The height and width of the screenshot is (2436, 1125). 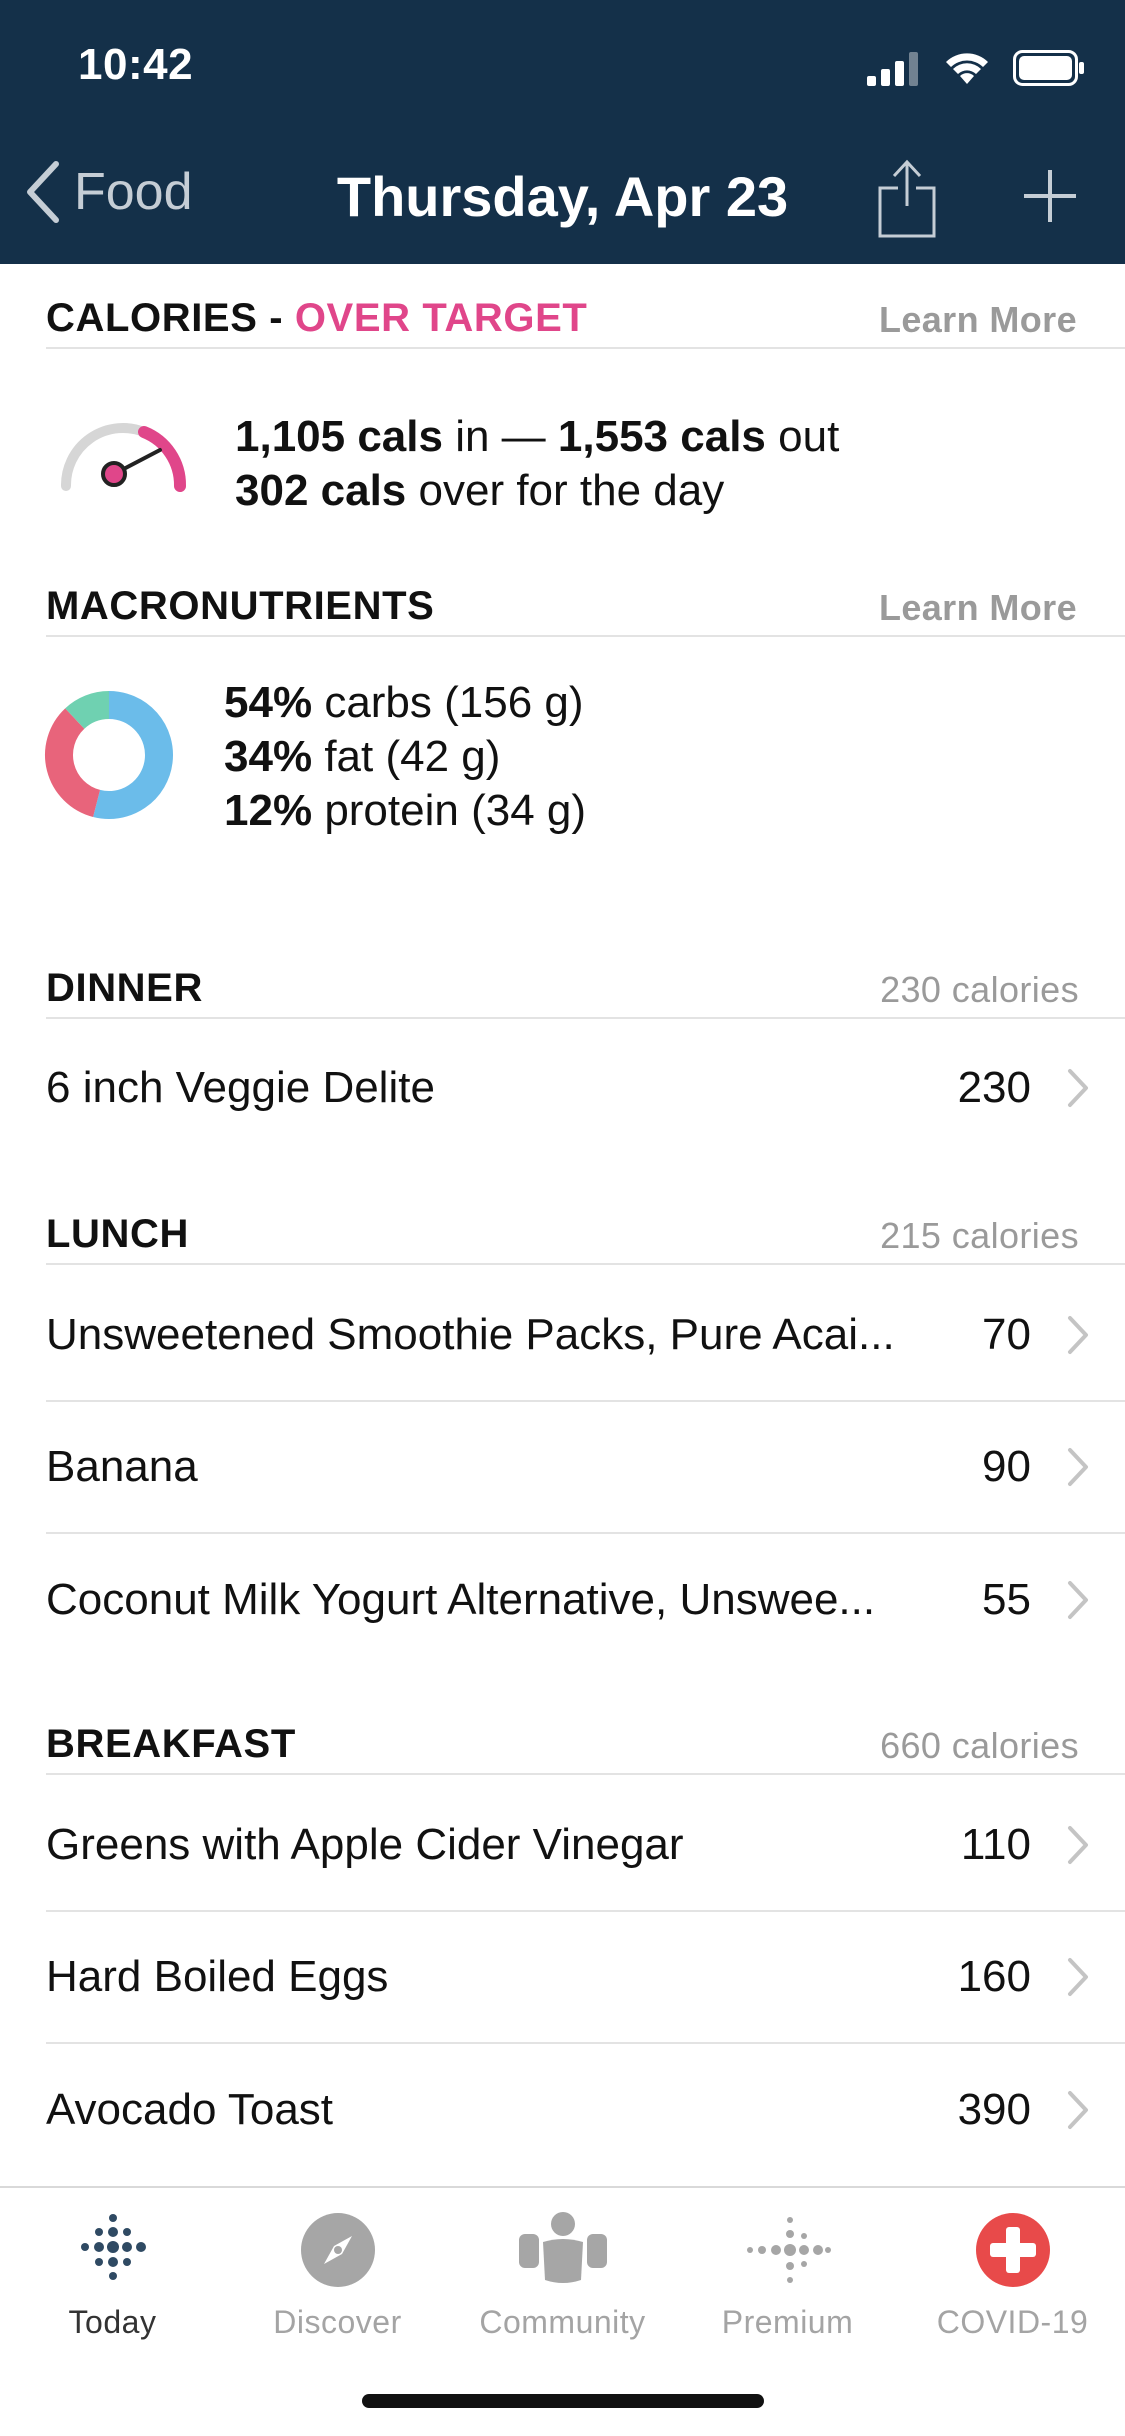 What do you see at coordinates (217, 1976) in the screenshot?
I see `food-name: Hard Boiled Eggs` at bounding box center [217, 1976].